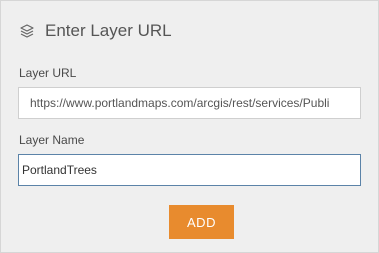 This screenshot has height=253, width=379. Describe the element at coordinates (27, 31) in the screenshot. I see `layers-icon` at that location.